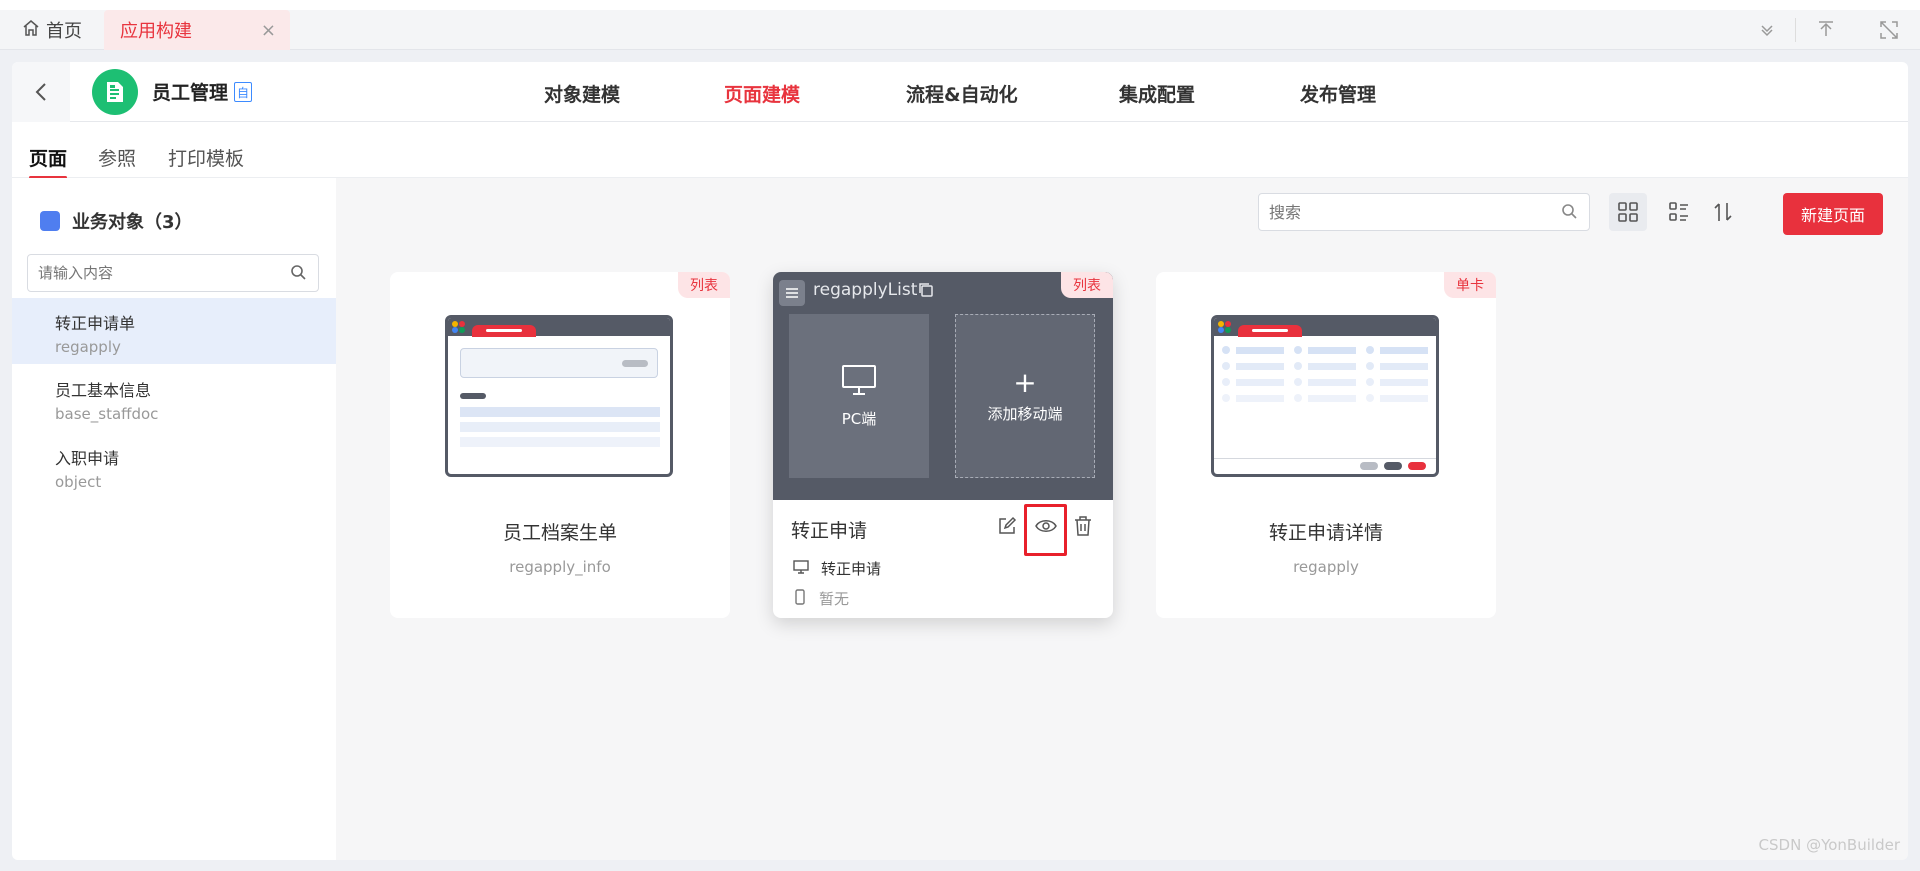 This screenshot has height=871, width=1920. I want to click on tab-home: 首页, so click(52, 30).